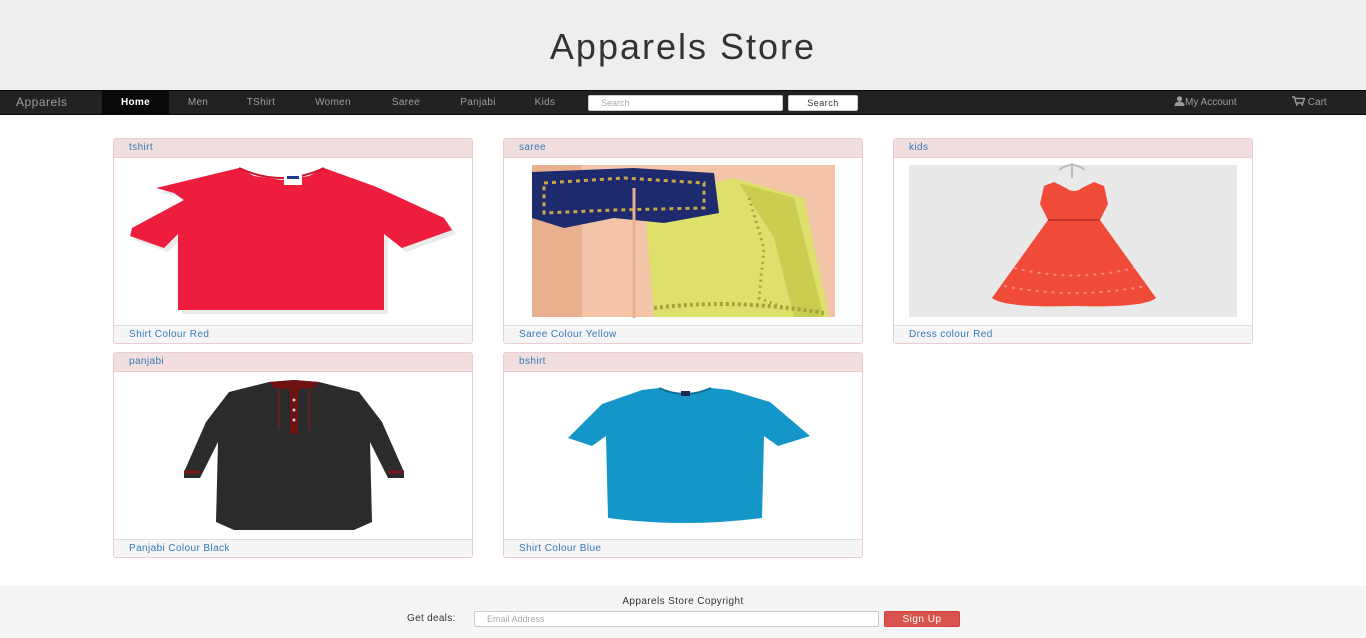 This screenshot has height=638, width=1366. What do you see at coordinates (41, 102) in the screenshot?
I see `navbar-brand: Apparels` at bounding box center [41, 102].